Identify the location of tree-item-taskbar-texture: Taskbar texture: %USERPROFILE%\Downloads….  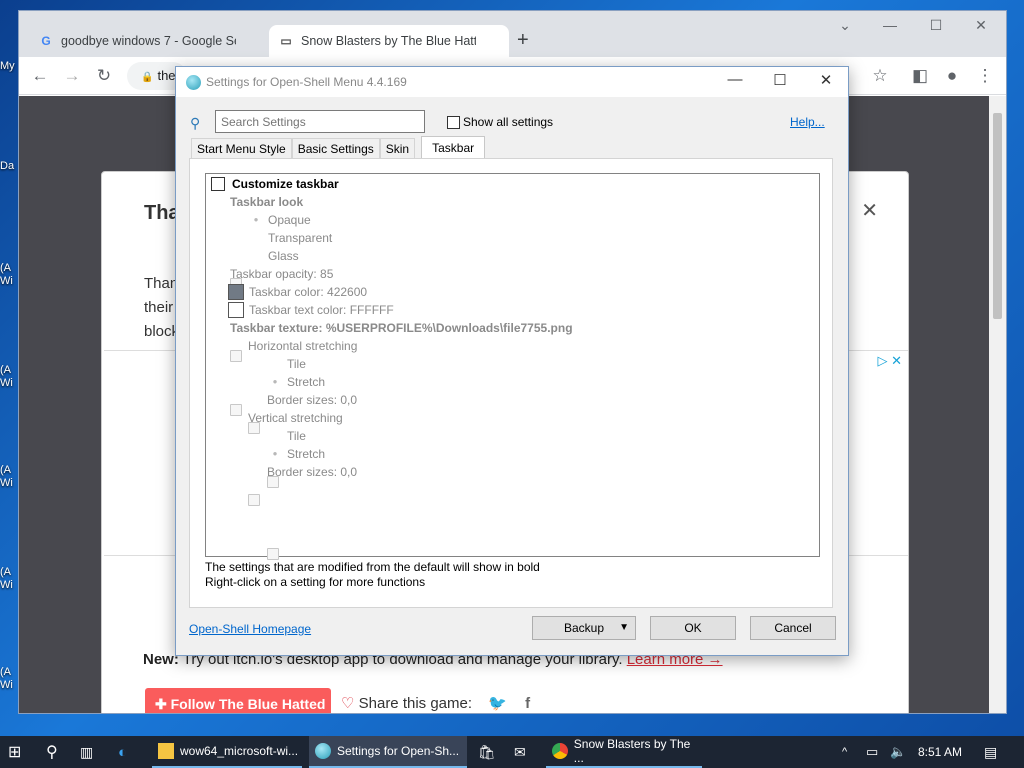
(401, 367).